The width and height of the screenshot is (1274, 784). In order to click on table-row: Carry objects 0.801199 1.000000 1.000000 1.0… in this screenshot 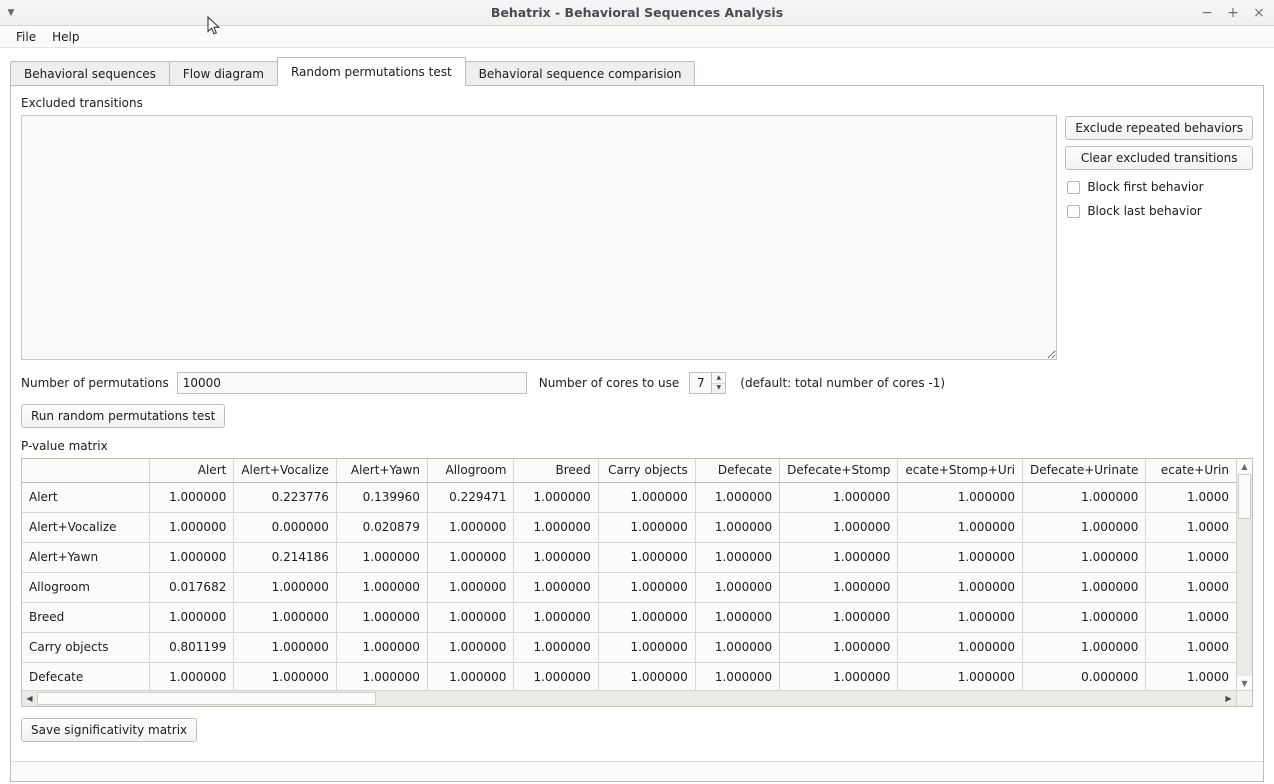, I will do `click(629, 647)`.